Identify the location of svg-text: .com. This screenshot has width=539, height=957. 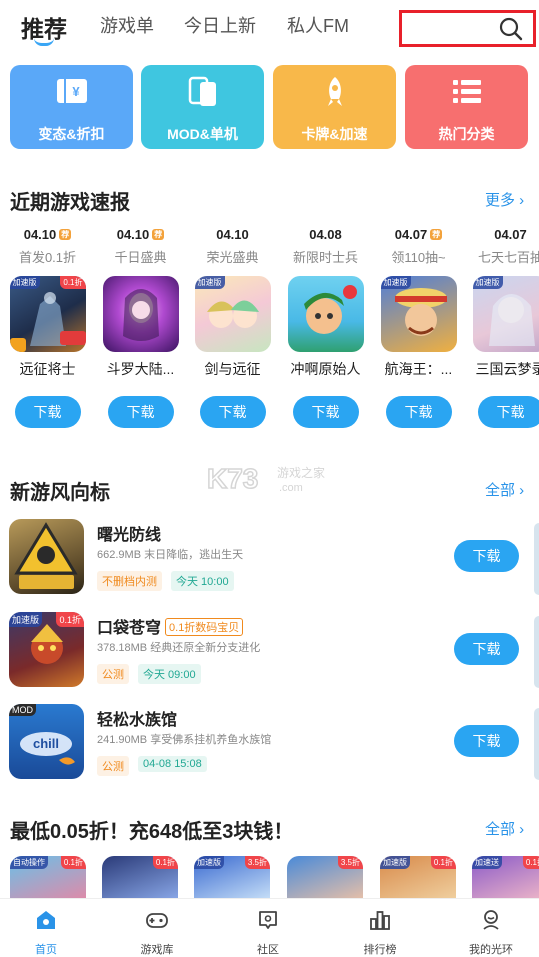
(291, 488).